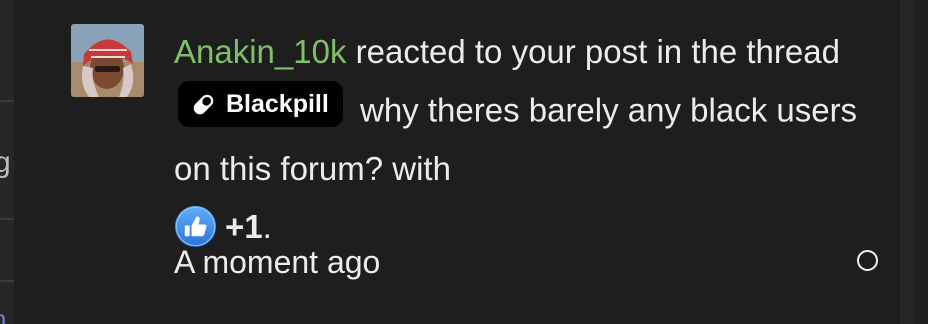 The width and height of the screenshot is (928, 324). What do you see at coordinates (907, 162) in the screenshot?
I see `popup-edge` at bounding box center [907, 162].